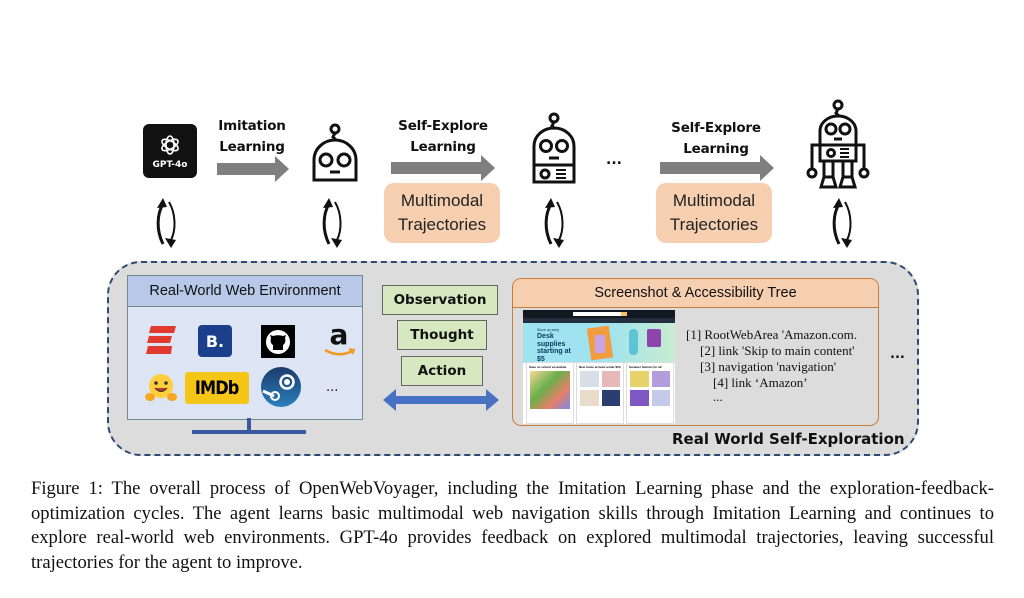 The height and width of the screenshot is (598, 1024). I want to click on amazon-letter: a, so click(339, 334).